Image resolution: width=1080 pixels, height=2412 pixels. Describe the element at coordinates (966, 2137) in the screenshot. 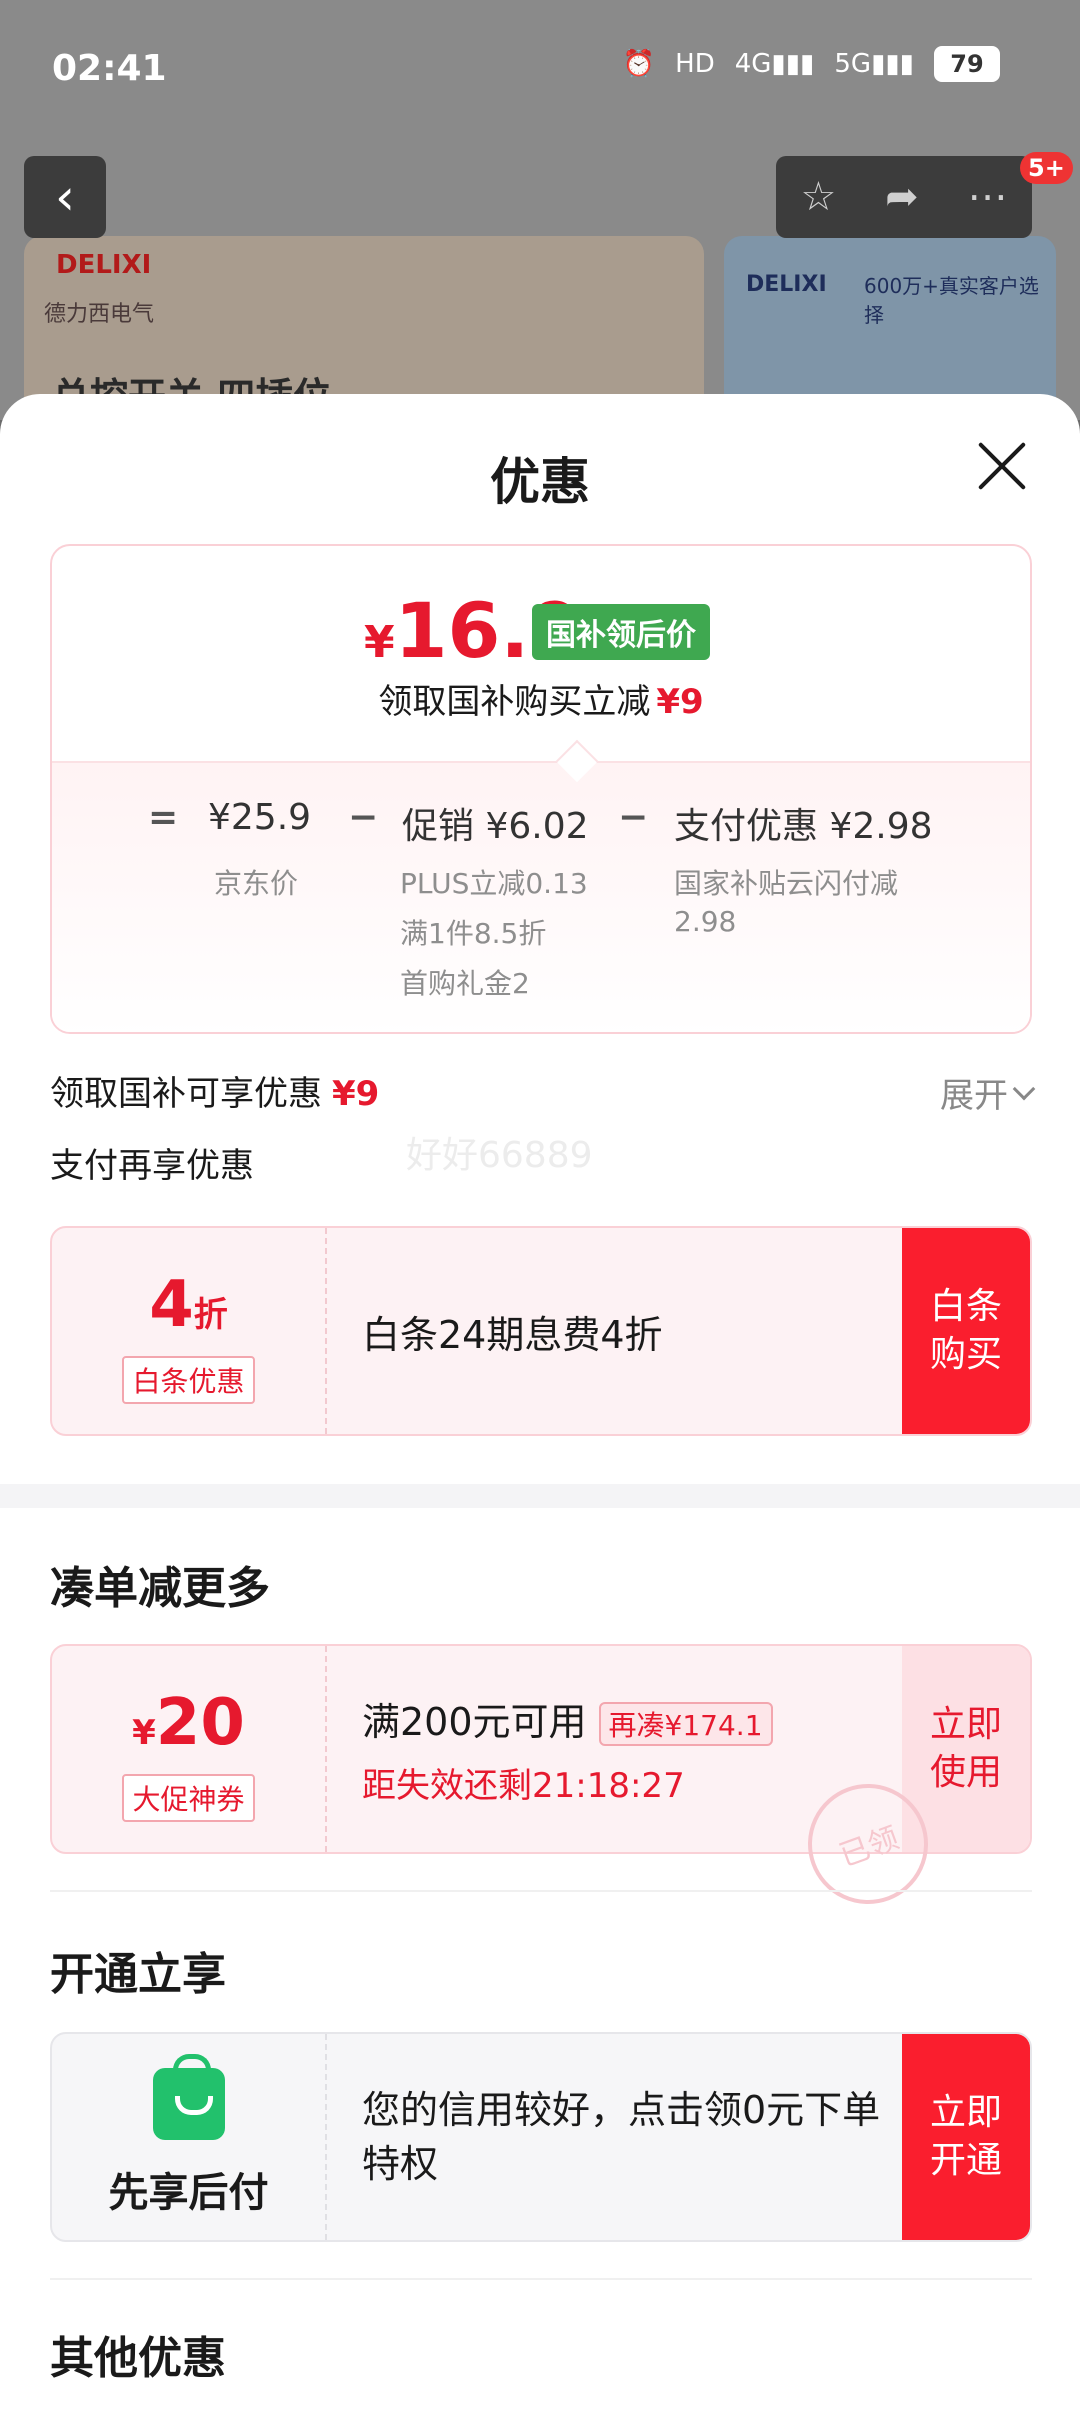

I see `open-paylater-button: 立即 开通` at that location.